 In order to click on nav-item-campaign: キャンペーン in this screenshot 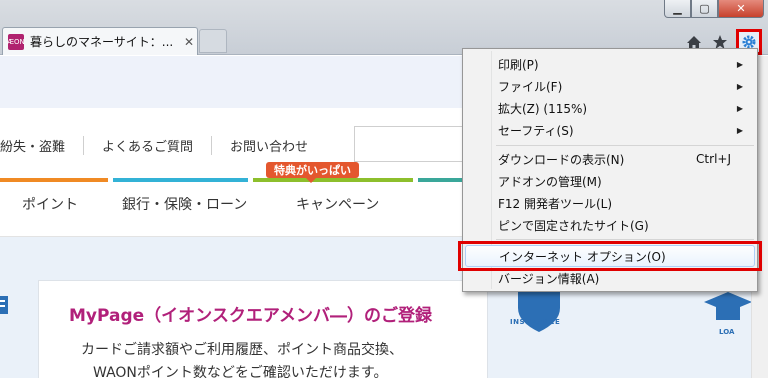, I will do `click(337, 204)`.